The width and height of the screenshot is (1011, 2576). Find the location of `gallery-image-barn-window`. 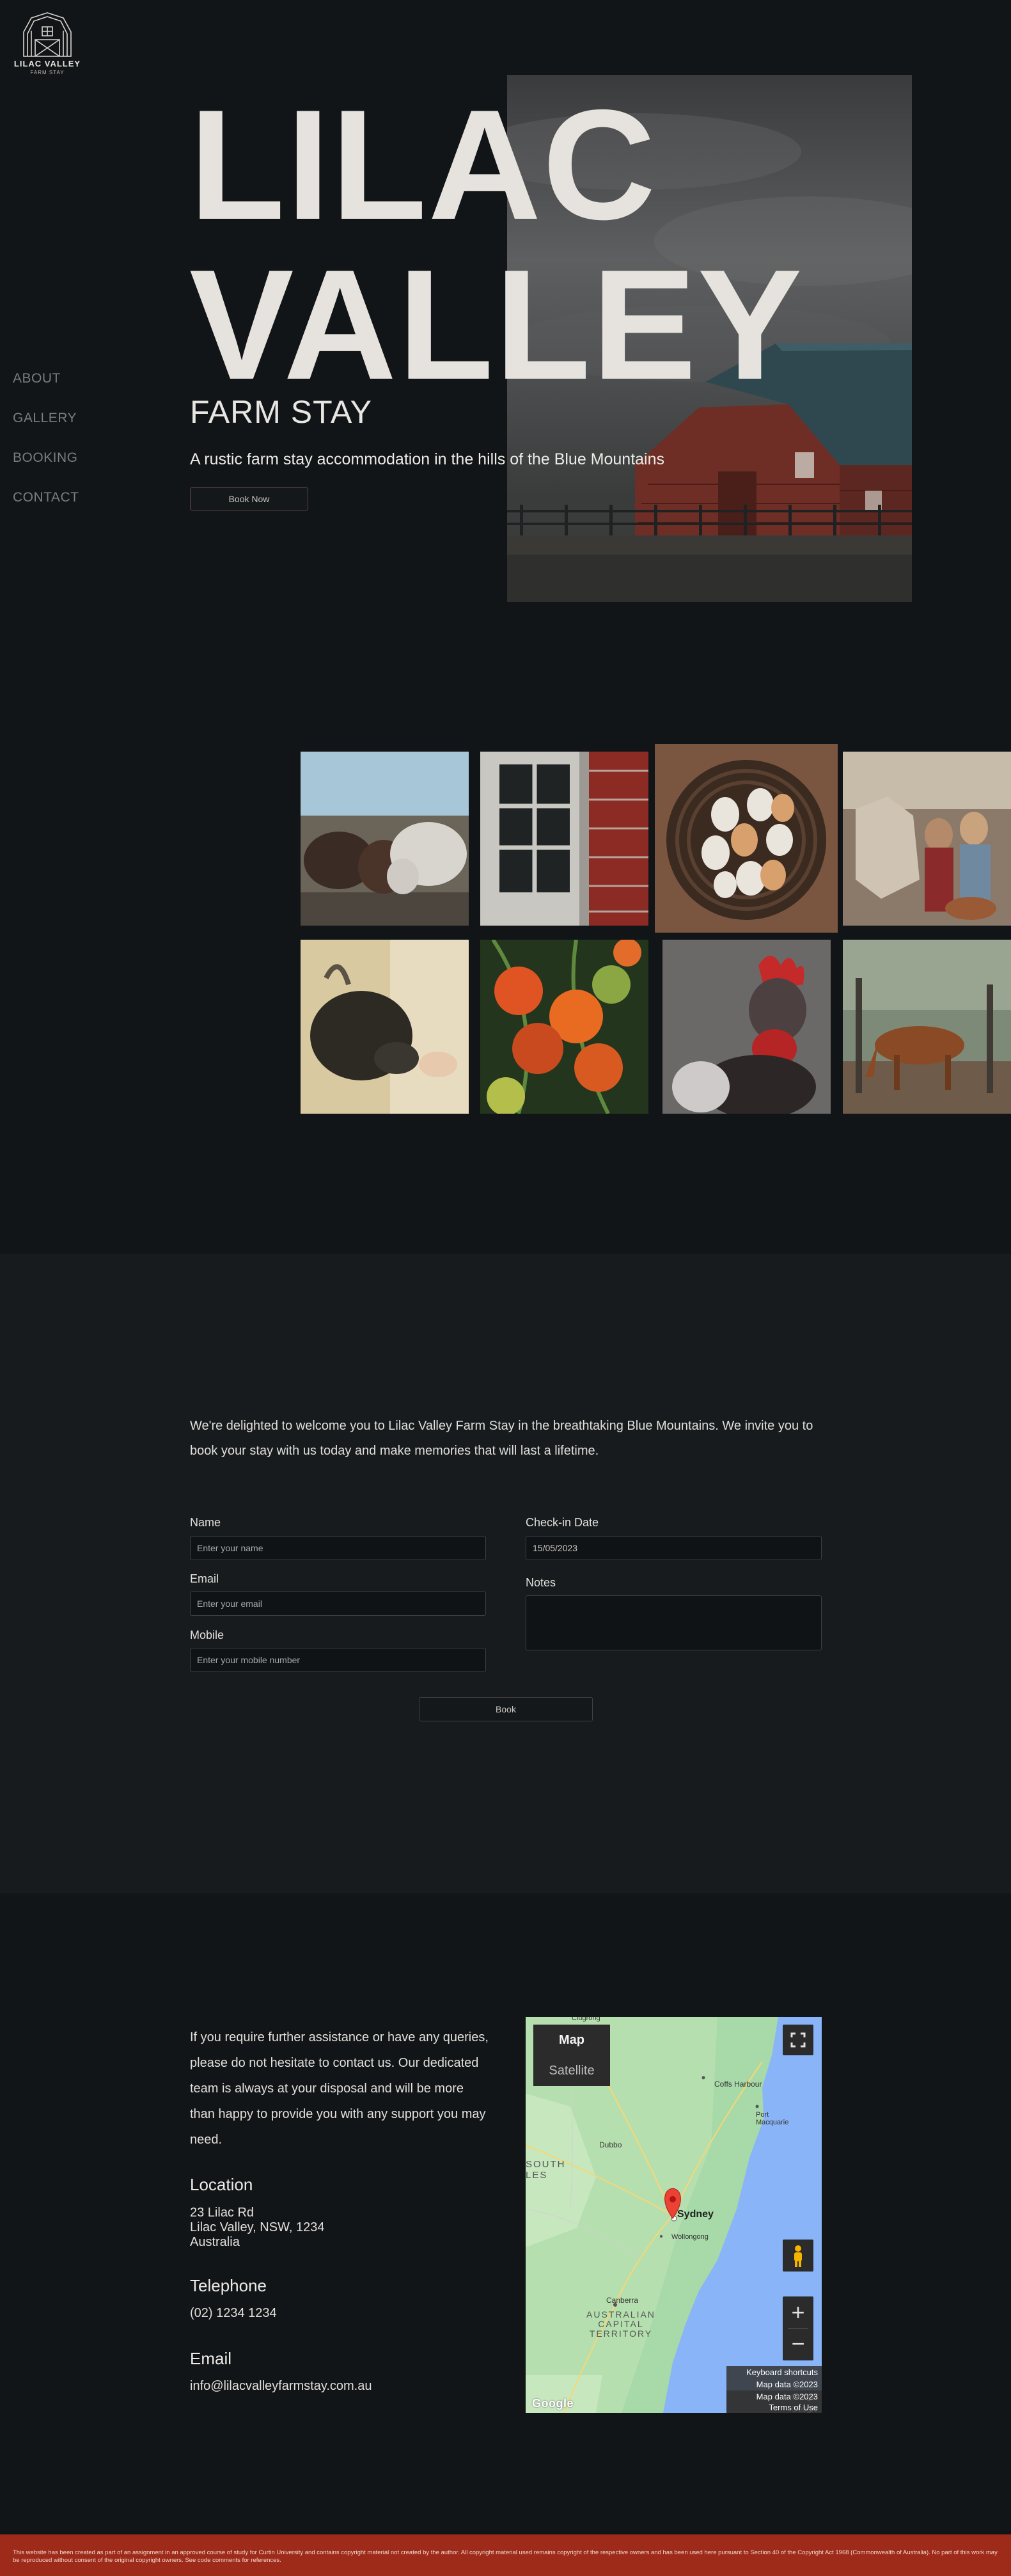

gallery-image-barn-window is located at coordinates (564, 839).